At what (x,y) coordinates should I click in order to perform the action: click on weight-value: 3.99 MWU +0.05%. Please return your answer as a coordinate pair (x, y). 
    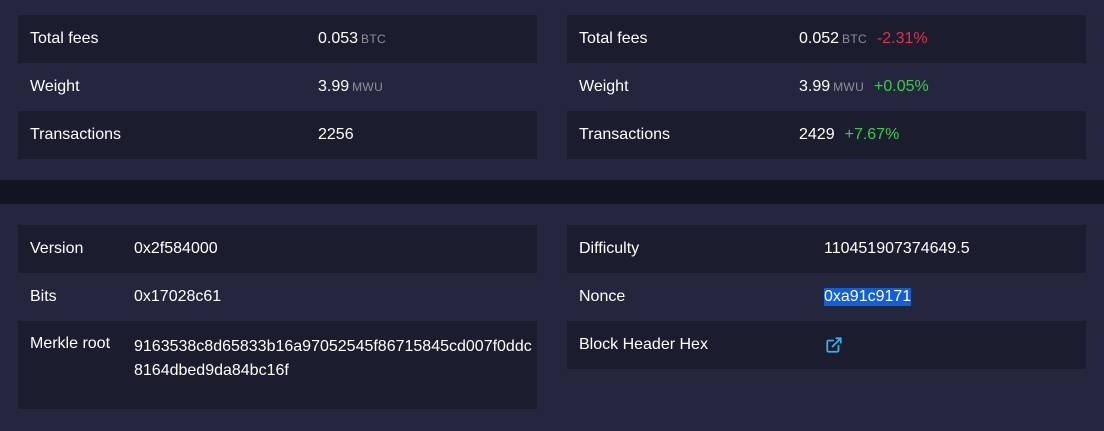
    Looking at the image, I should click on (864, 87).